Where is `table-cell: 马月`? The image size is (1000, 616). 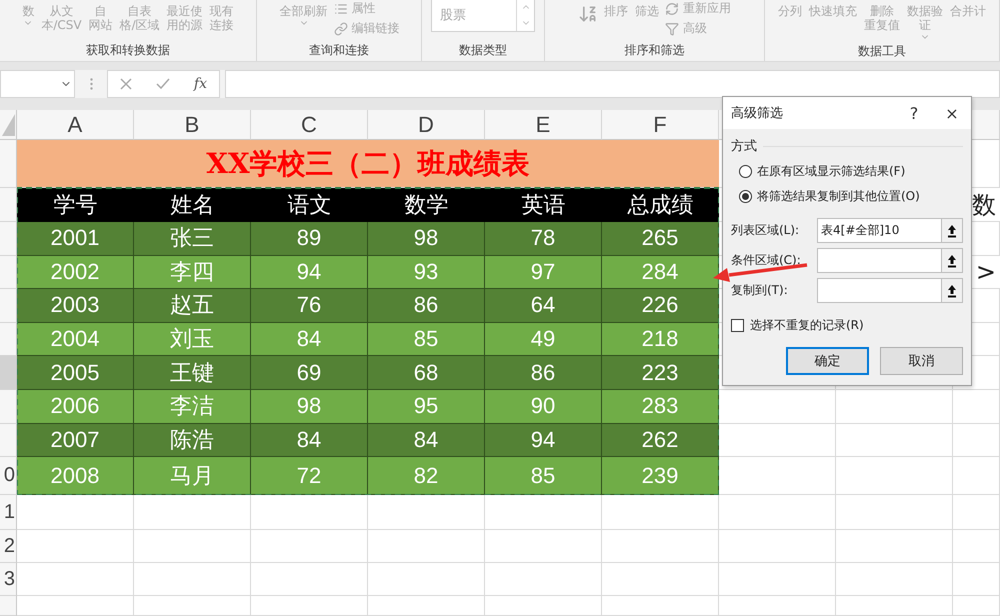
table-cell: 马月 is located at coordinates (192, 476).